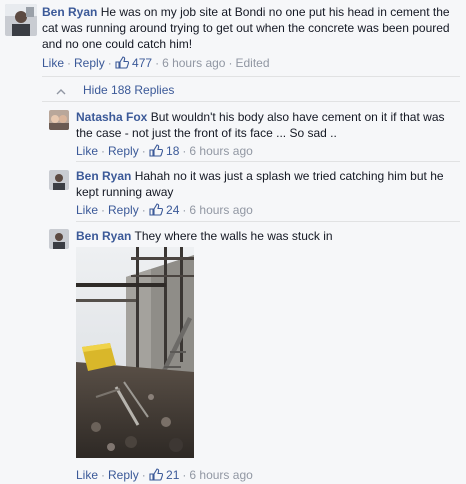  What do you see at coordinates (142, 63) in the screenshot?
I see `like-count: 477` at bounding box center [142, 63].